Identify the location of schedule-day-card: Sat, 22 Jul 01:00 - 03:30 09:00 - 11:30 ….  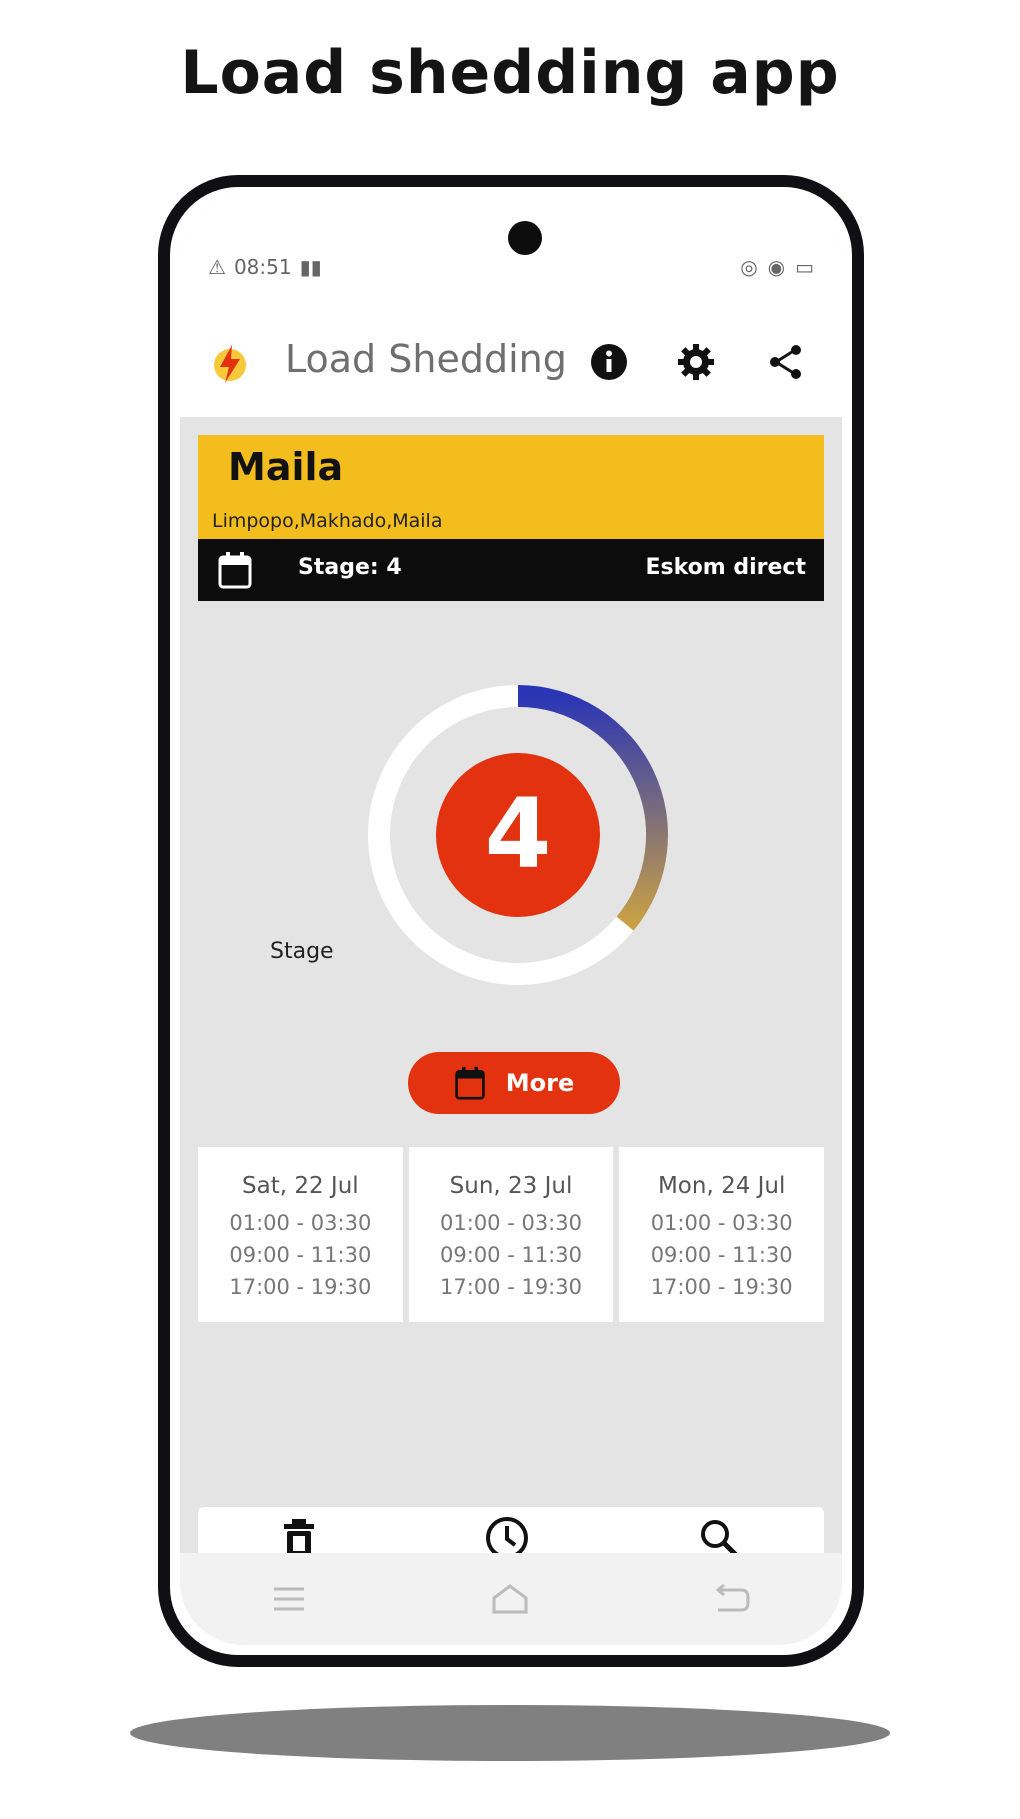
(300, 1234).